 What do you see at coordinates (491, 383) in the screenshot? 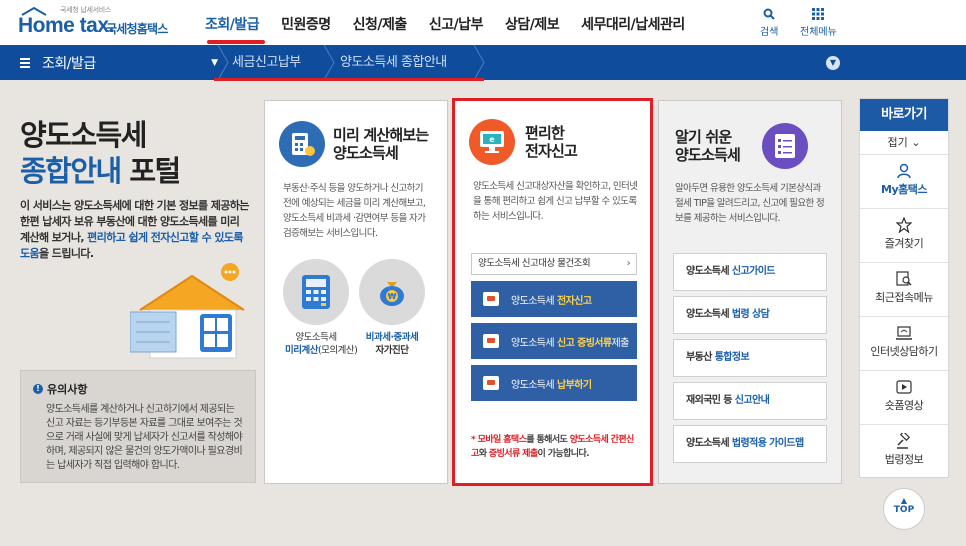
I see `payment-icon` at bounding box center [491, 383].